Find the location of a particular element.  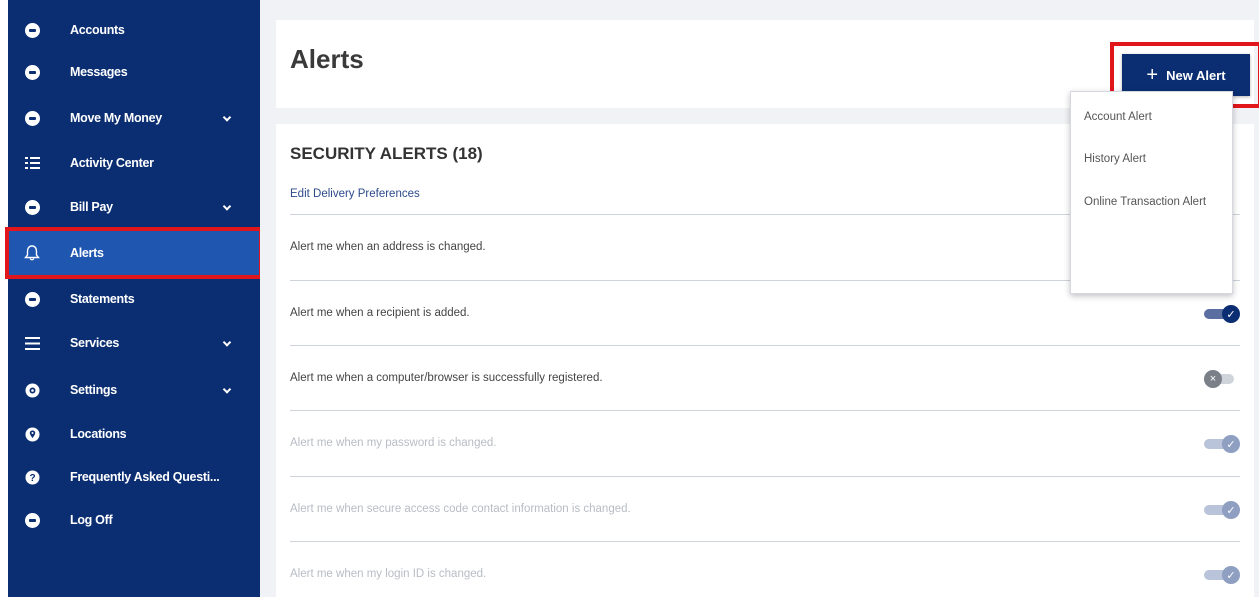

question-icon: ? is located at coordinates (32, 477).